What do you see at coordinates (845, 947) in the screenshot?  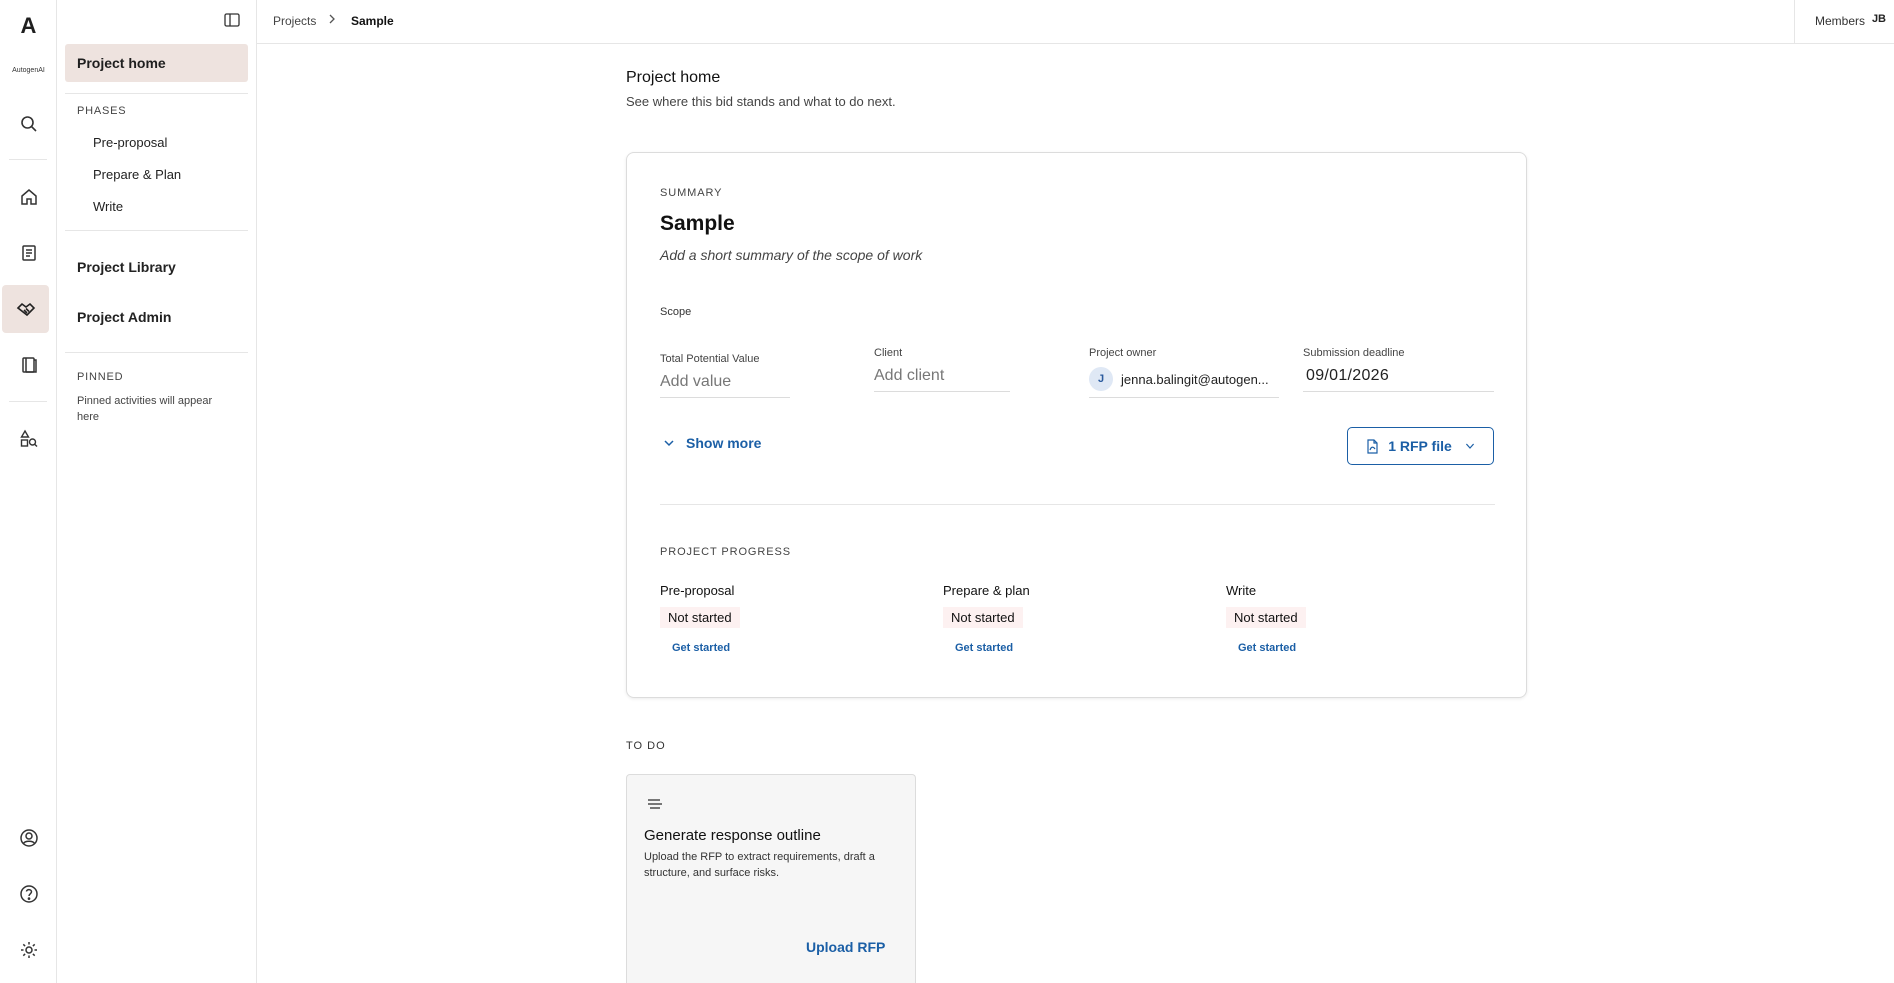 I see `upload-rfp-button: Upload RFP` at bounding box center [845, 947].